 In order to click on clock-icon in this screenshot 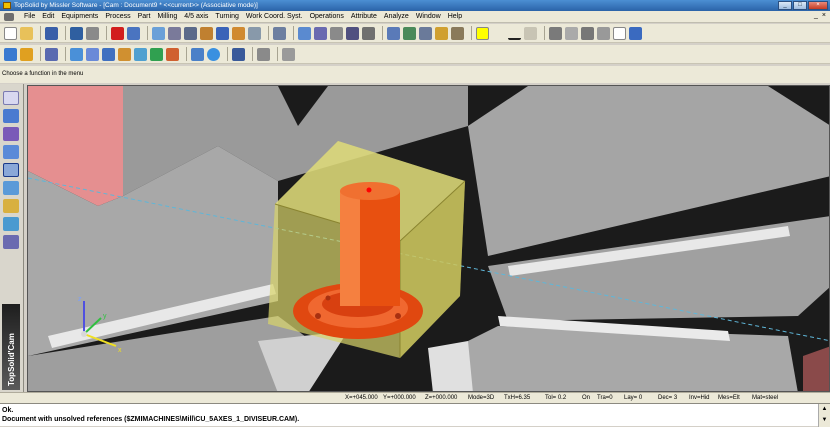, I will do `click(254, 33)`.